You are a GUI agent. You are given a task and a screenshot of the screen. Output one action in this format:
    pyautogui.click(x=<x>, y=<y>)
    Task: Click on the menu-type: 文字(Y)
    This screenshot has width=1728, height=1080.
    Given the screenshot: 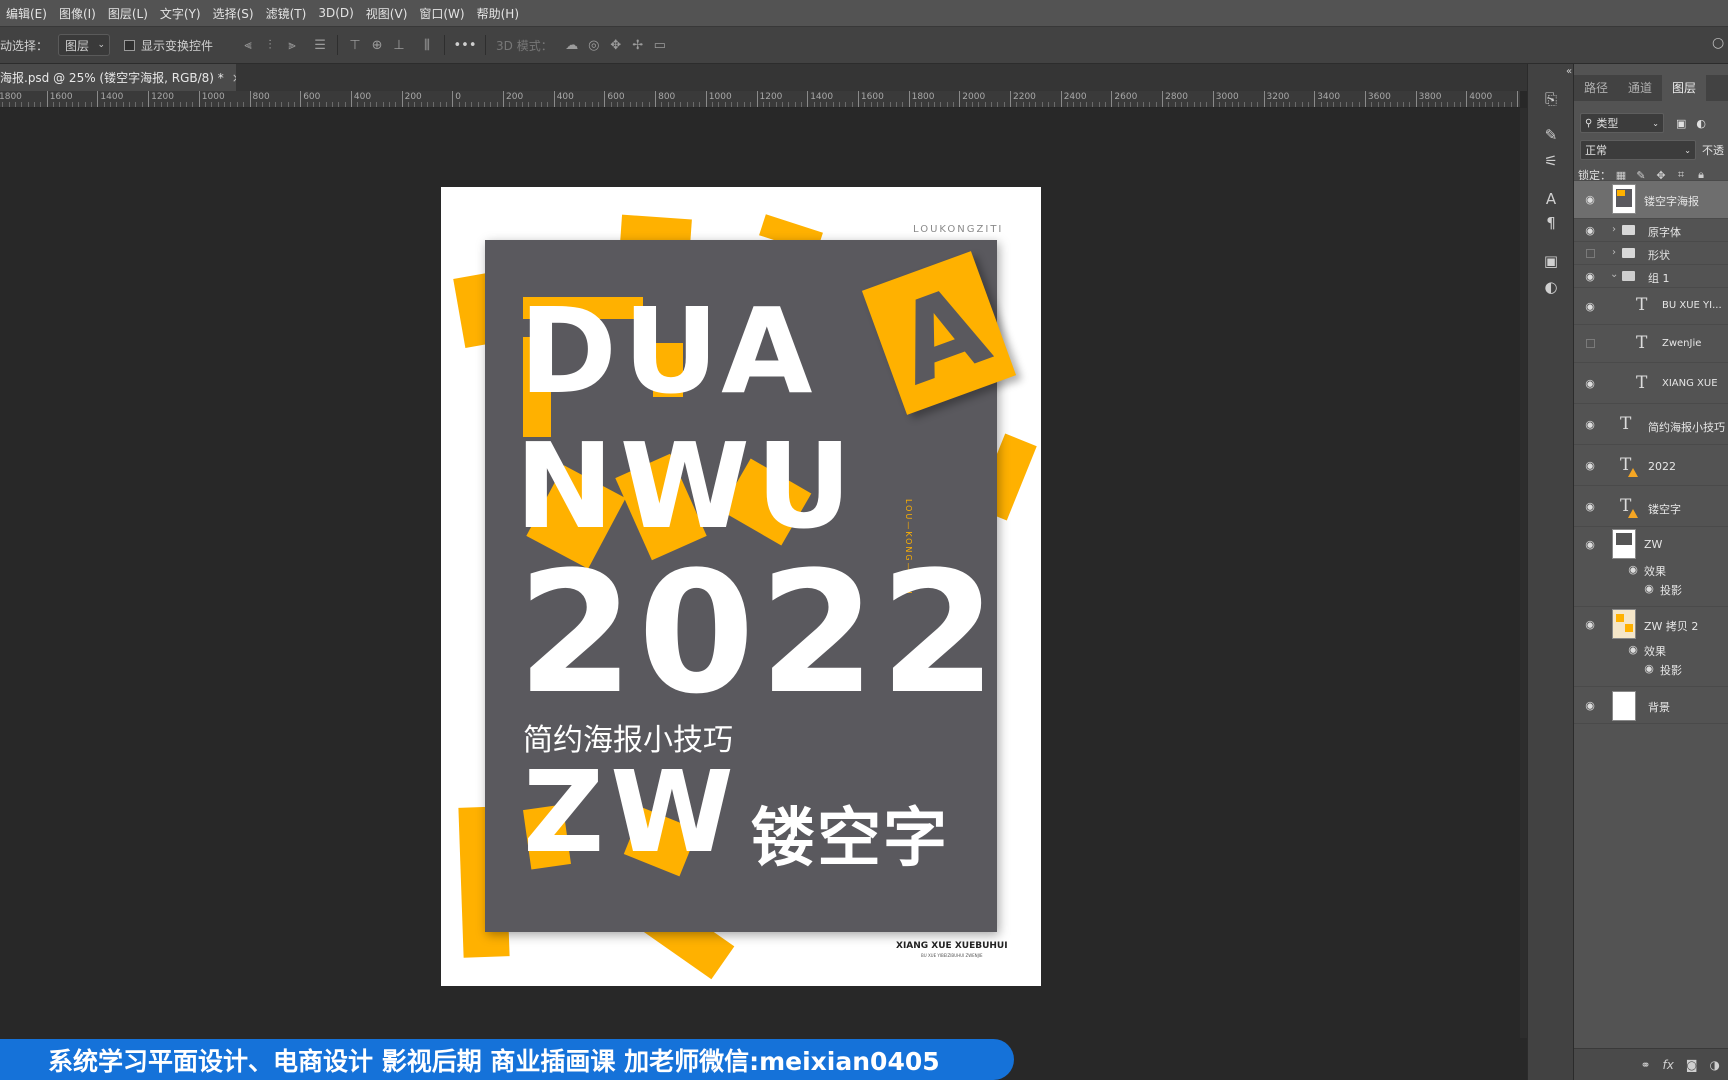 What is the action you would take?
    pyautogui.click(x=180, y=13)
    